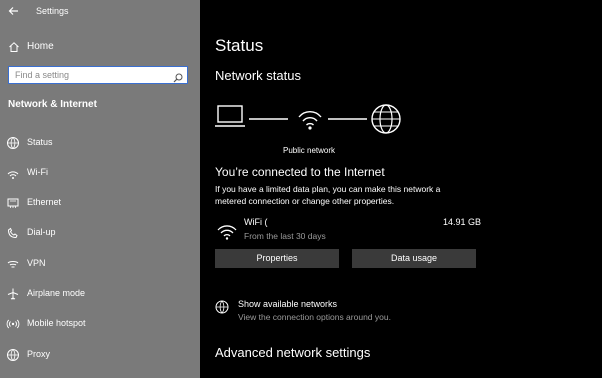 The height and width of the screenshot is (378, 602). What do you see at coordinates (14, 11) in the screenshot?
I see `back-arrow-icon` at bounding box center [14, 11].